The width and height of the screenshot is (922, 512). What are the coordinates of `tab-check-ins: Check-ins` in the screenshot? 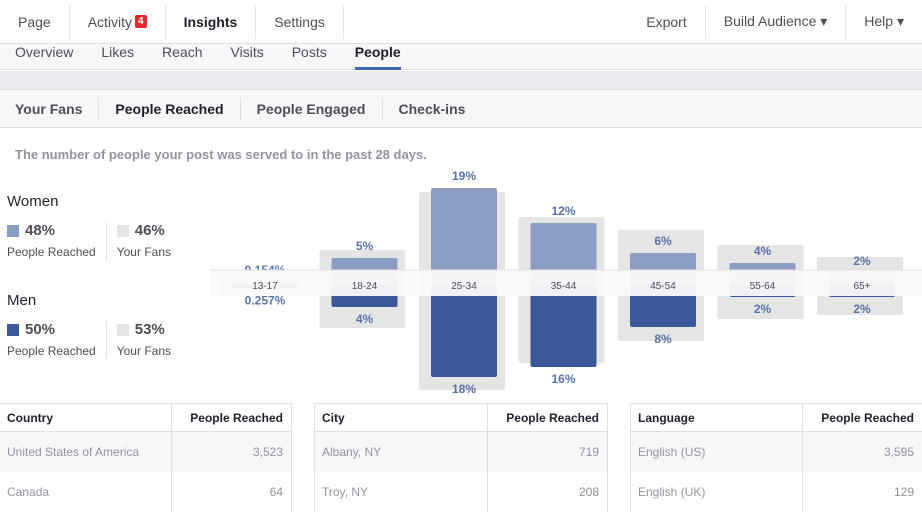 It's located at (432, 109).